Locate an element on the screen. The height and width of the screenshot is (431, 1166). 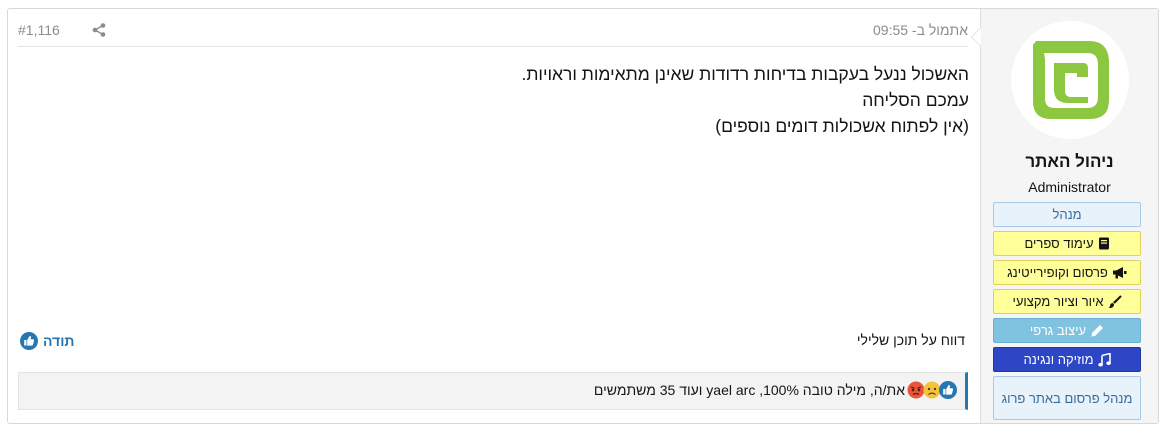
reaction-icons is located at coordinates (932, 390).